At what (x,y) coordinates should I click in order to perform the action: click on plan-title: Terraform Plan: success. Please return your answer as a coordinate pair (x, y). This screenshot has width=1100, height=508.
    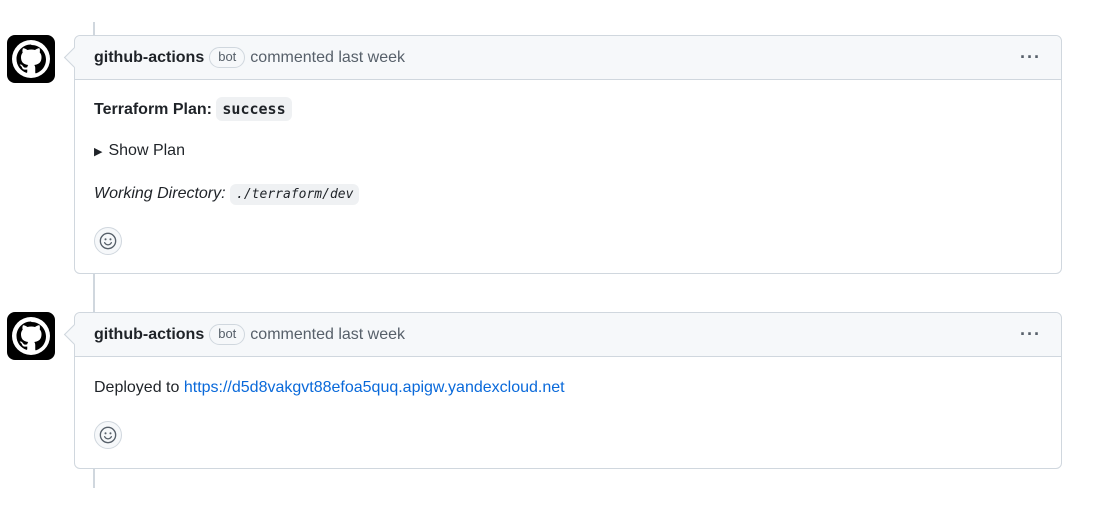
    Looking at the image, I should click on (193, 109).